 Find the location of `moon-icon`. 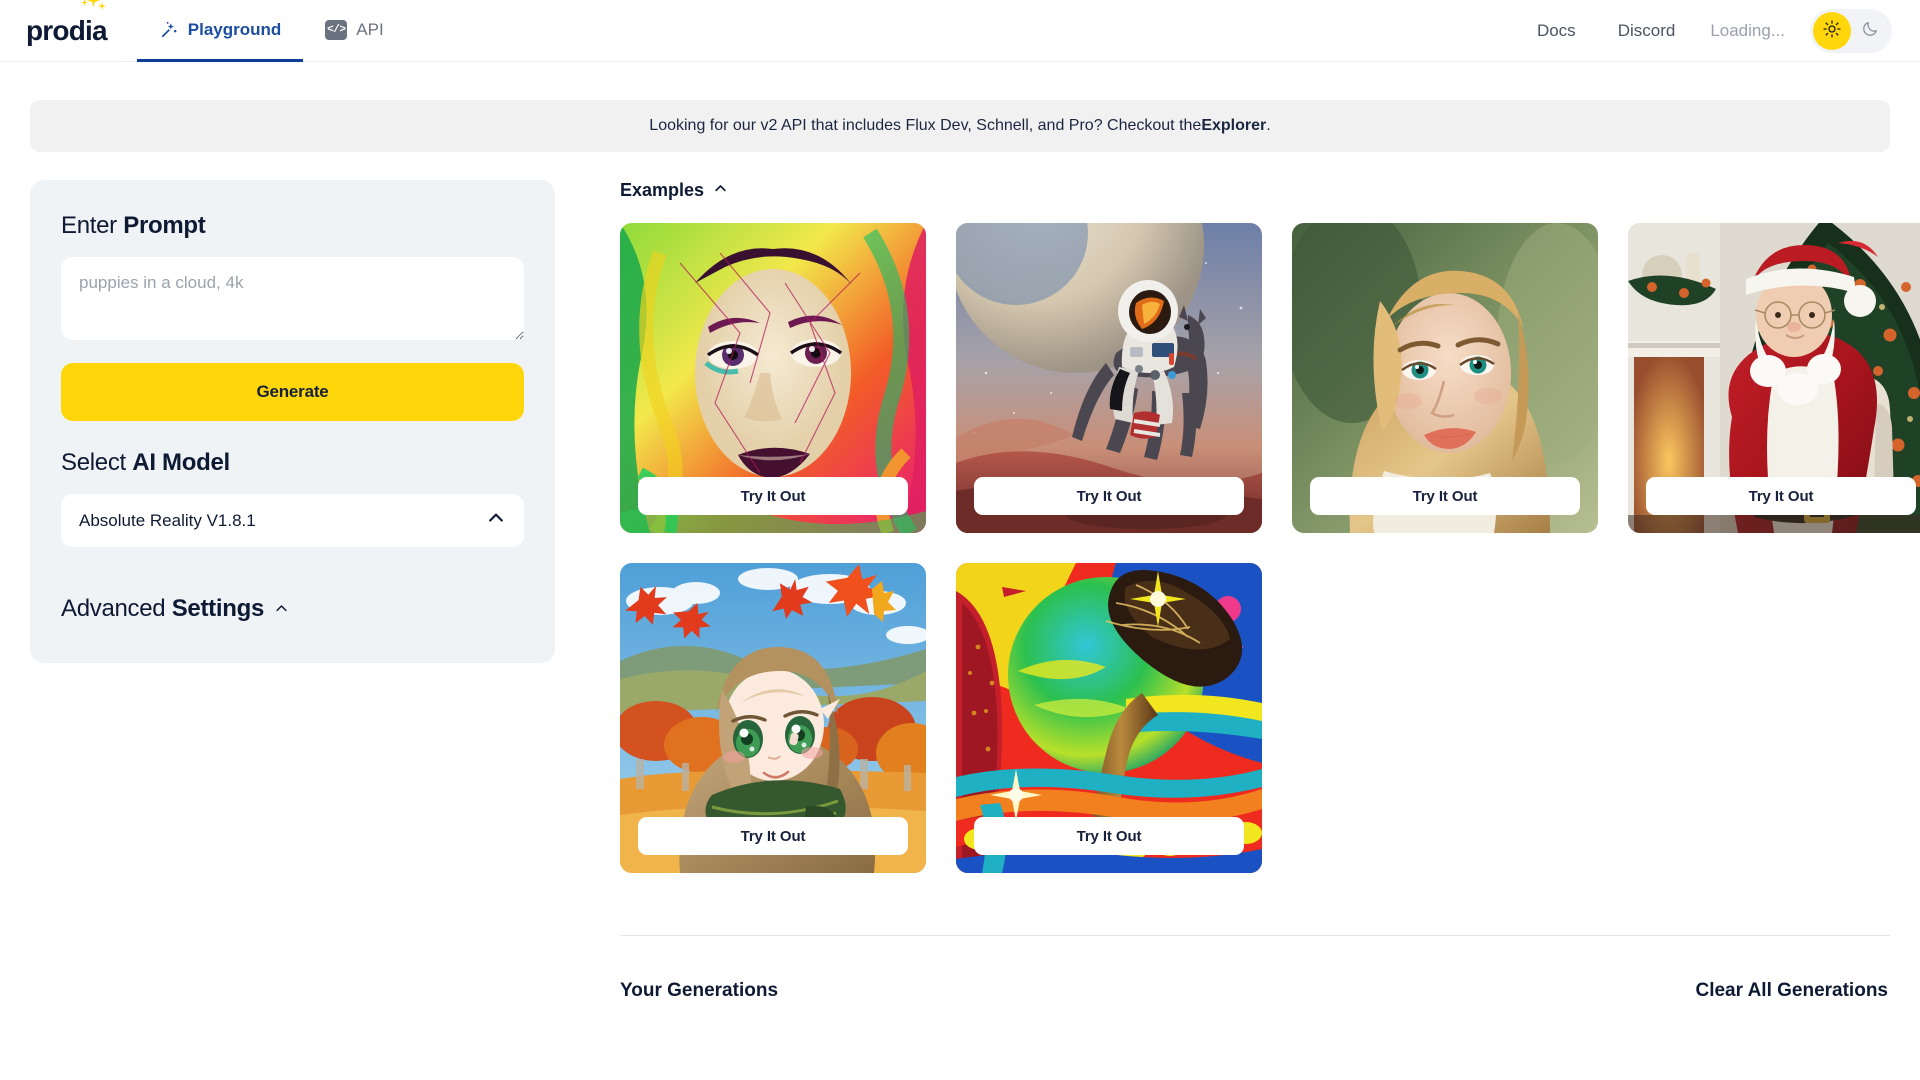

moon-icon is located at coordinates (1870, 30).